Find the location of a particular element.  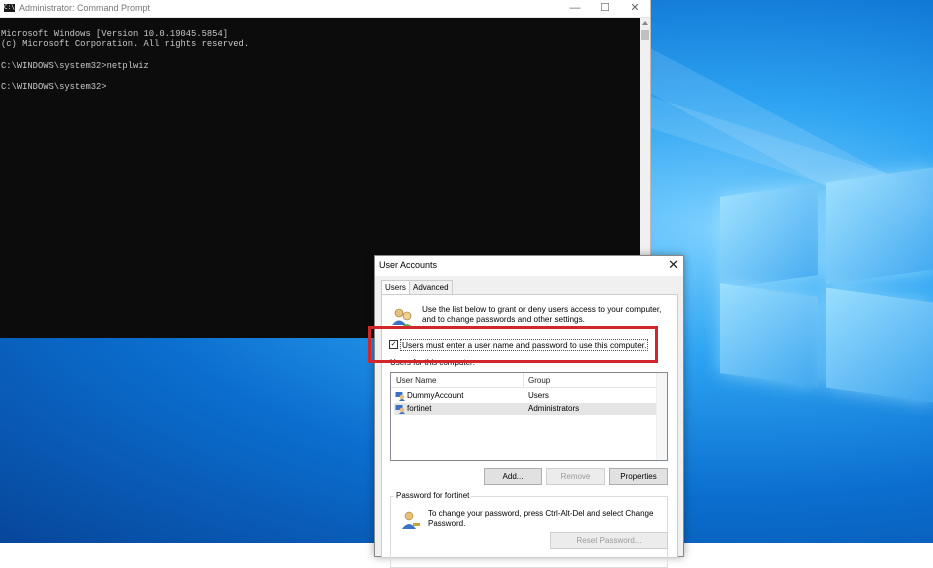

console-line: C:\WINDOWS\system32> is located at coordinates (54, 87).